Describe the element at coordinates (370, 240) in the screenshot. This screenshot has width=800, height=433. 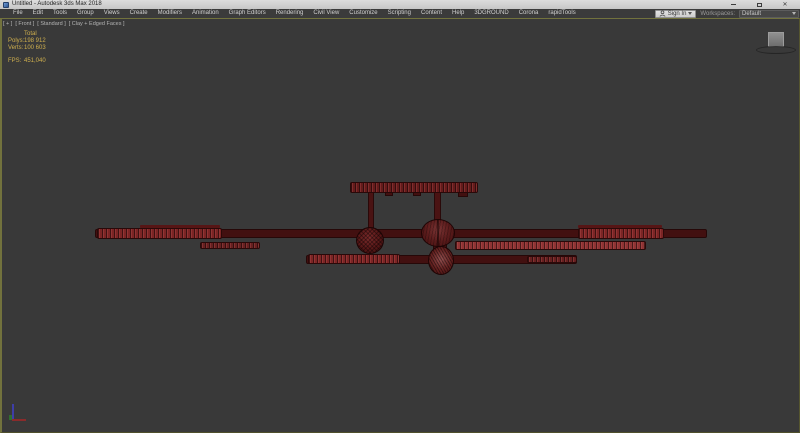
I see `model-engine-left` at that location.